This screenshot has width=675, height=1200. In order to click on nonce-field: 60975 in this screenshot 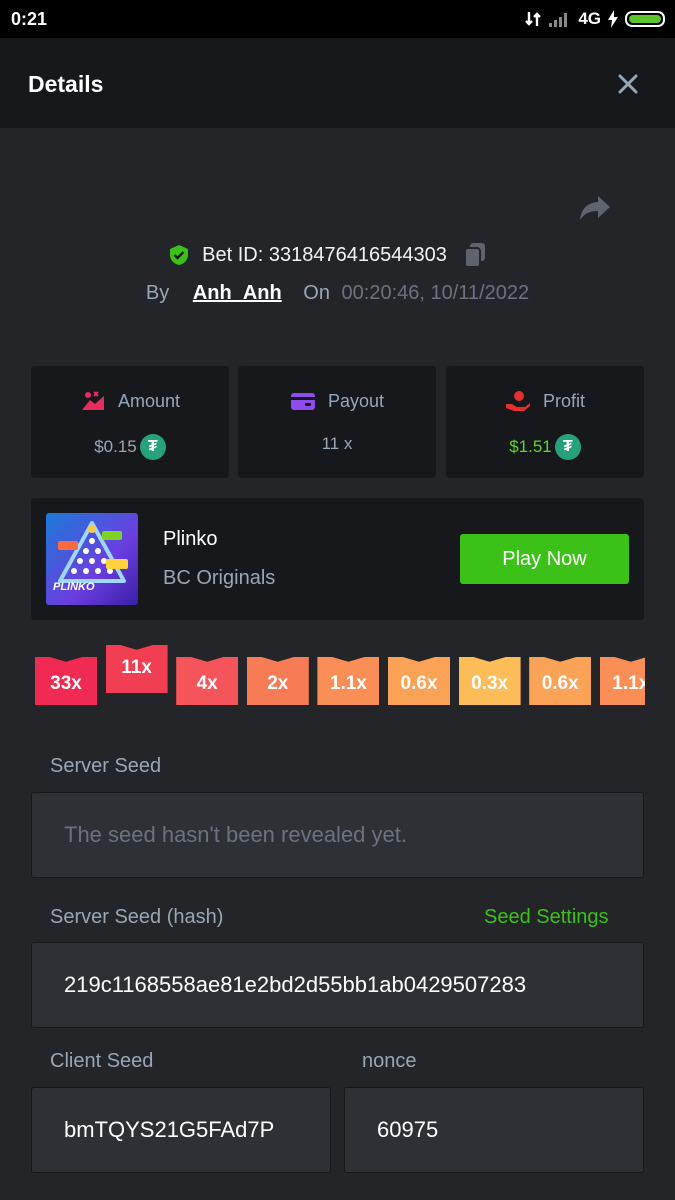, I will do `click(494, 1130)`.